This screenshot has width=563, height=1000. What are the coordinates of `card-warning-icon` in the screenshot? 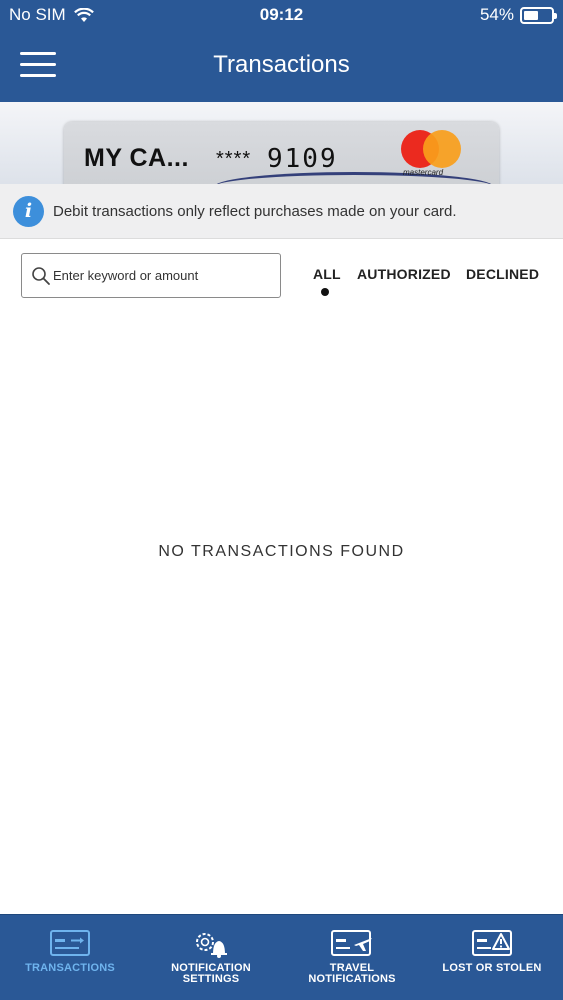 It's located at (492, 943).